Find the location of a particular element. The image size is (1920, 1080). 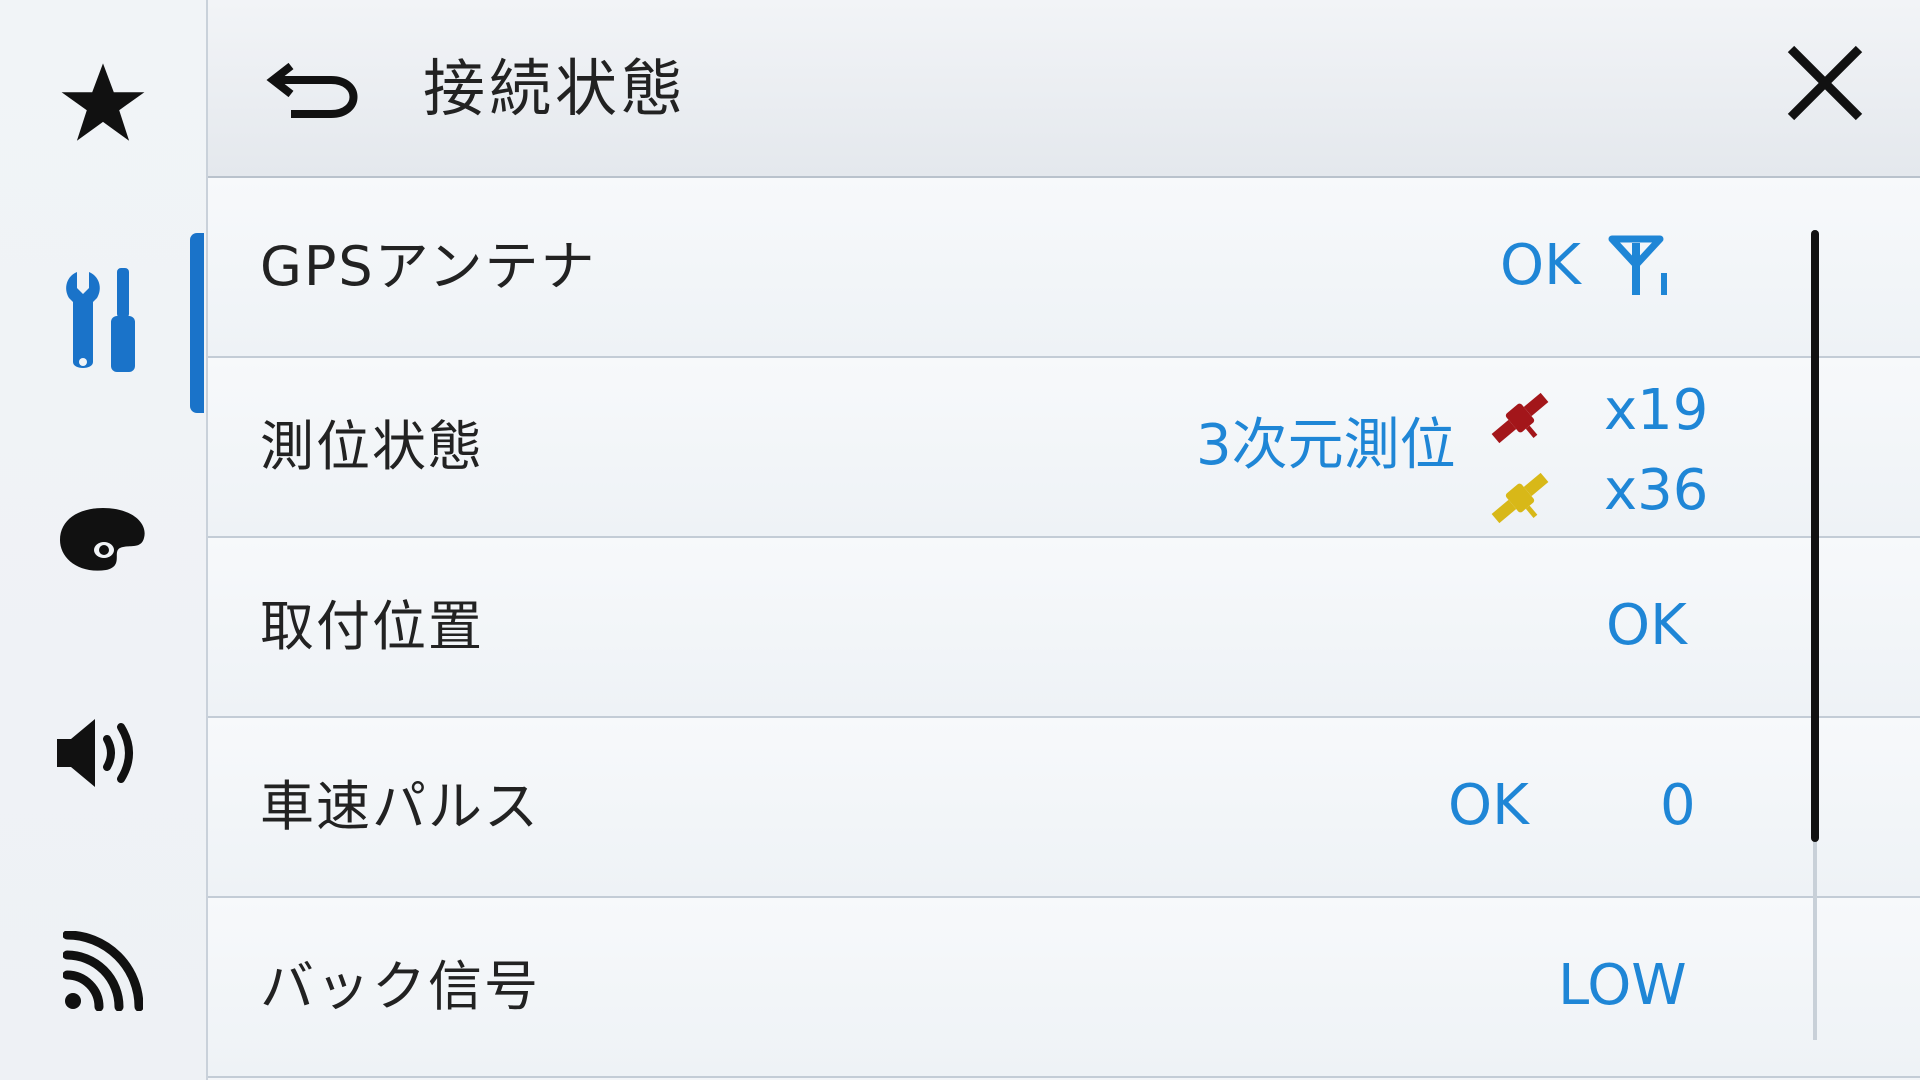

sidebar is located at coordinates (104, 540).